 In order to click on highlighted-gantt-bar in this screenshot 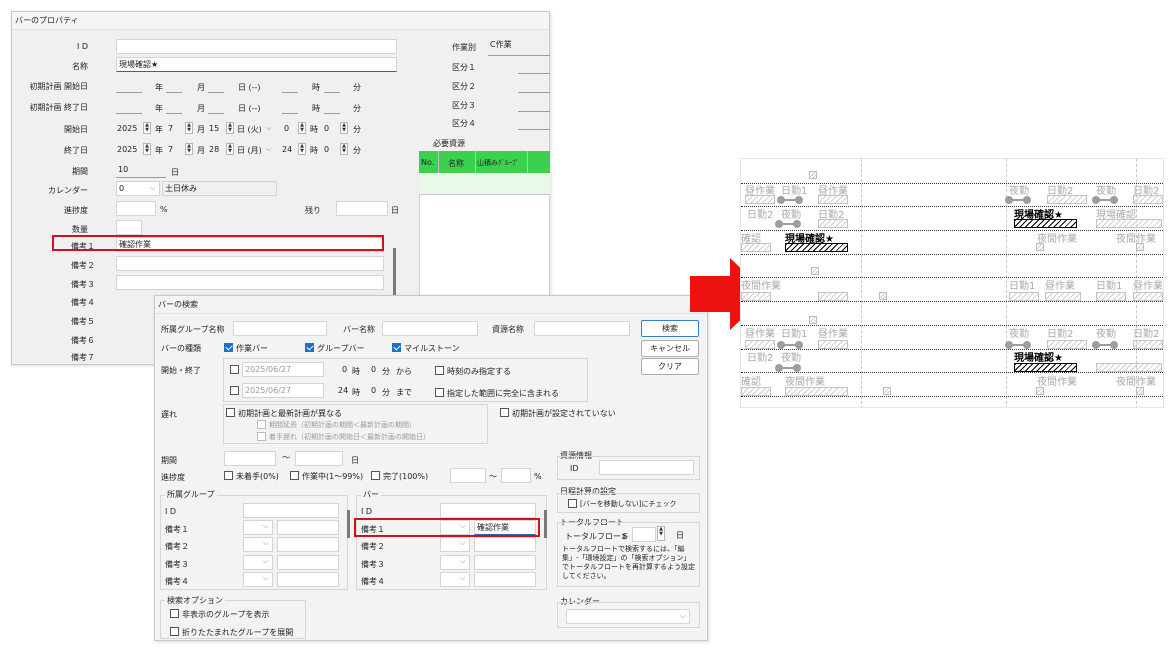, I will do `click(1045, 367)`.